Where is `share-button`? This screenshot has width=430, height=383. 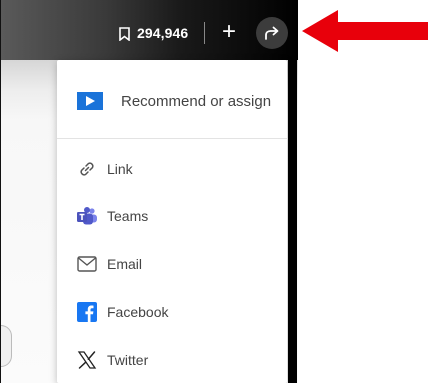 share-button is located at coordinates (272, 33).